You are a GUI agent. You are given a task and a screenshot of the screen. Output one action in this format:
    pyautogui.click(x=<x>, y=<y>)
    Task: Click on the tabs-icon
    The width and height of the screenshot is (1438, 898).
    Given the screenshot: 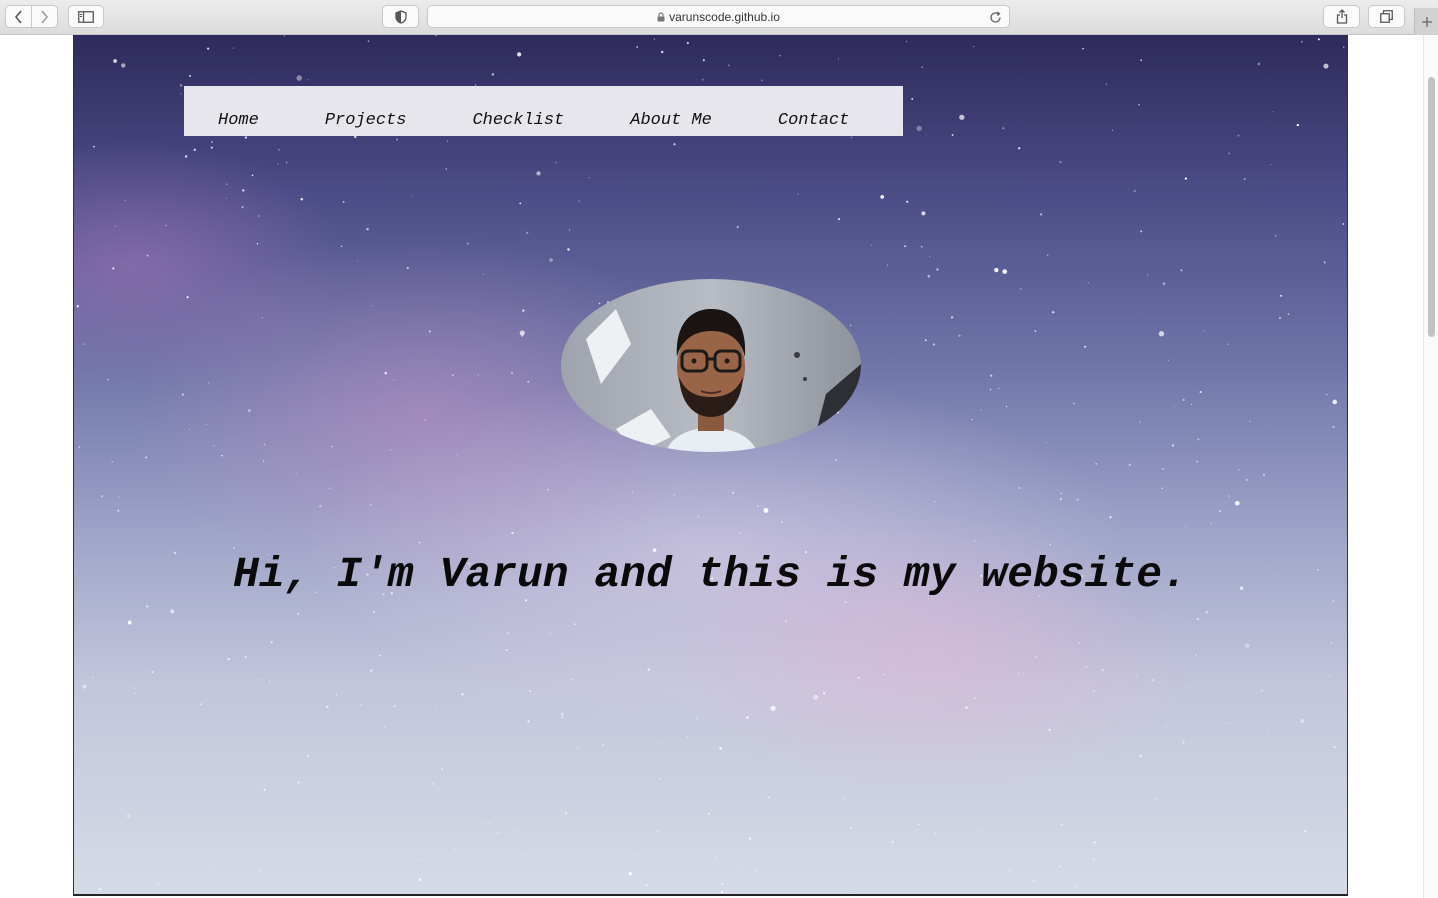 What is the action you would take?
    pyautogui.click(x=1386, y=16)
    